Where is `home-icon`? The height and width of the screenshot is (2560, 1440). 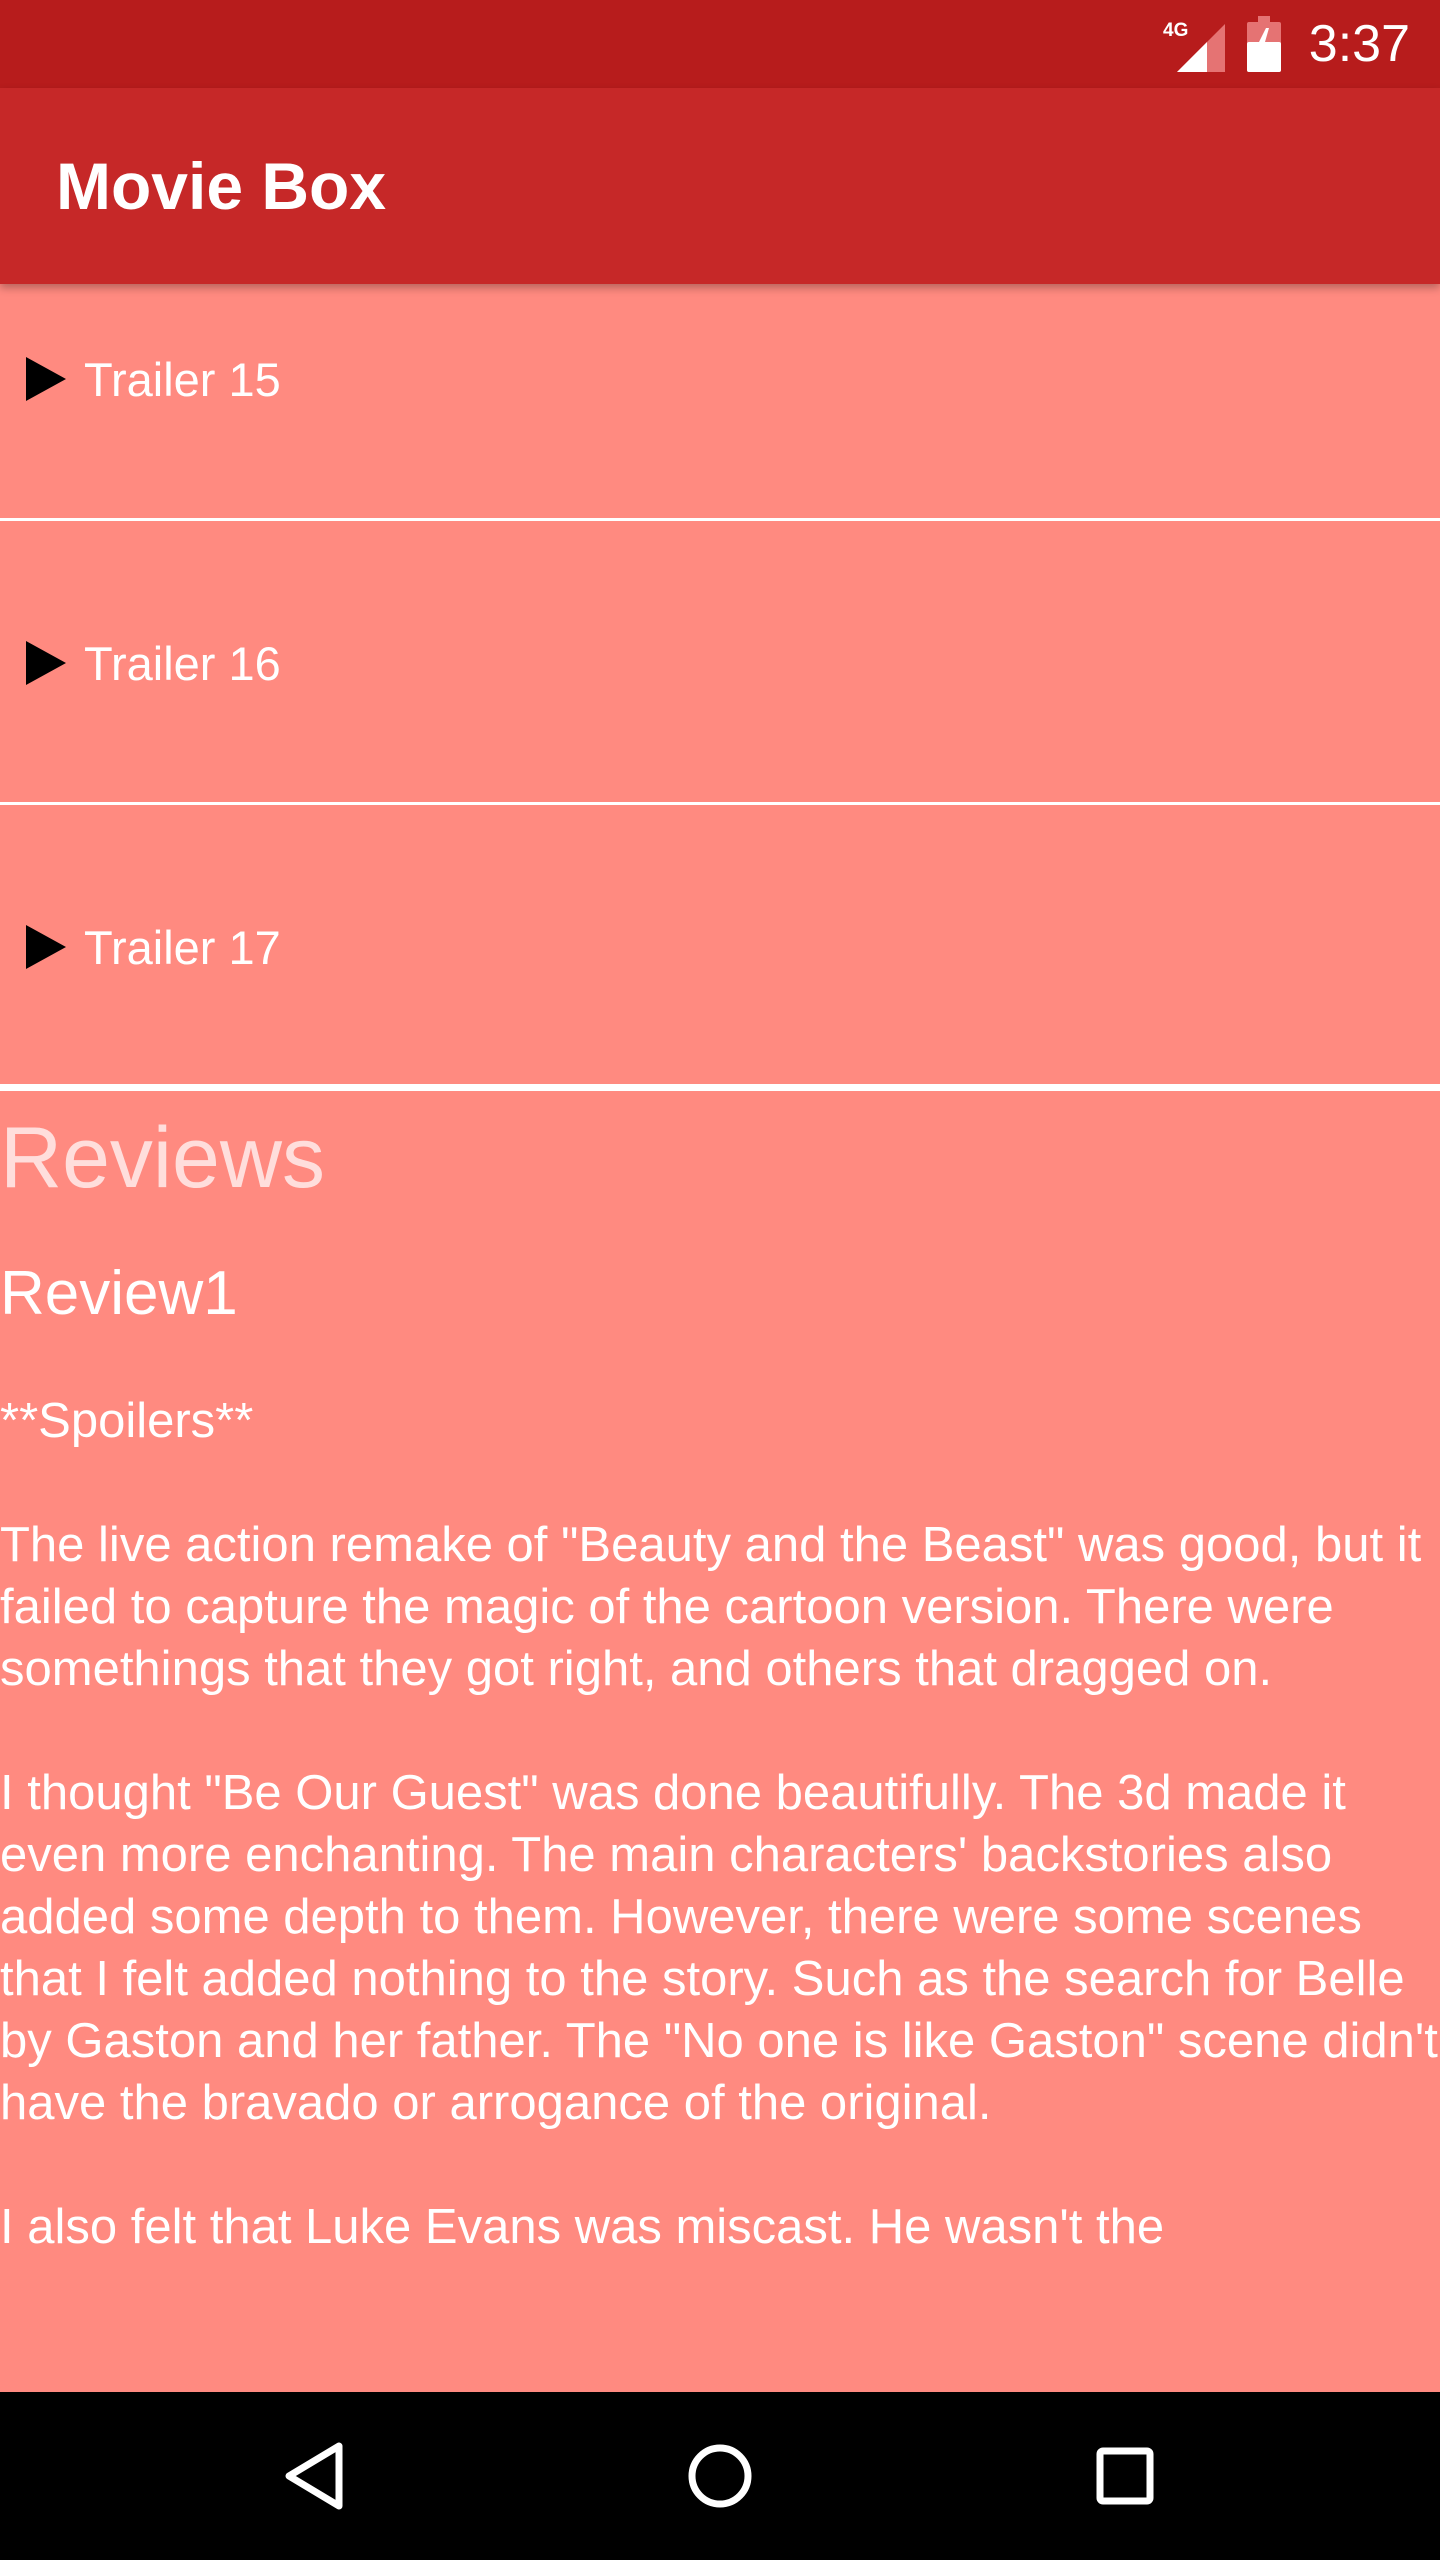 home-icon is located at coordinates (720, 2476).